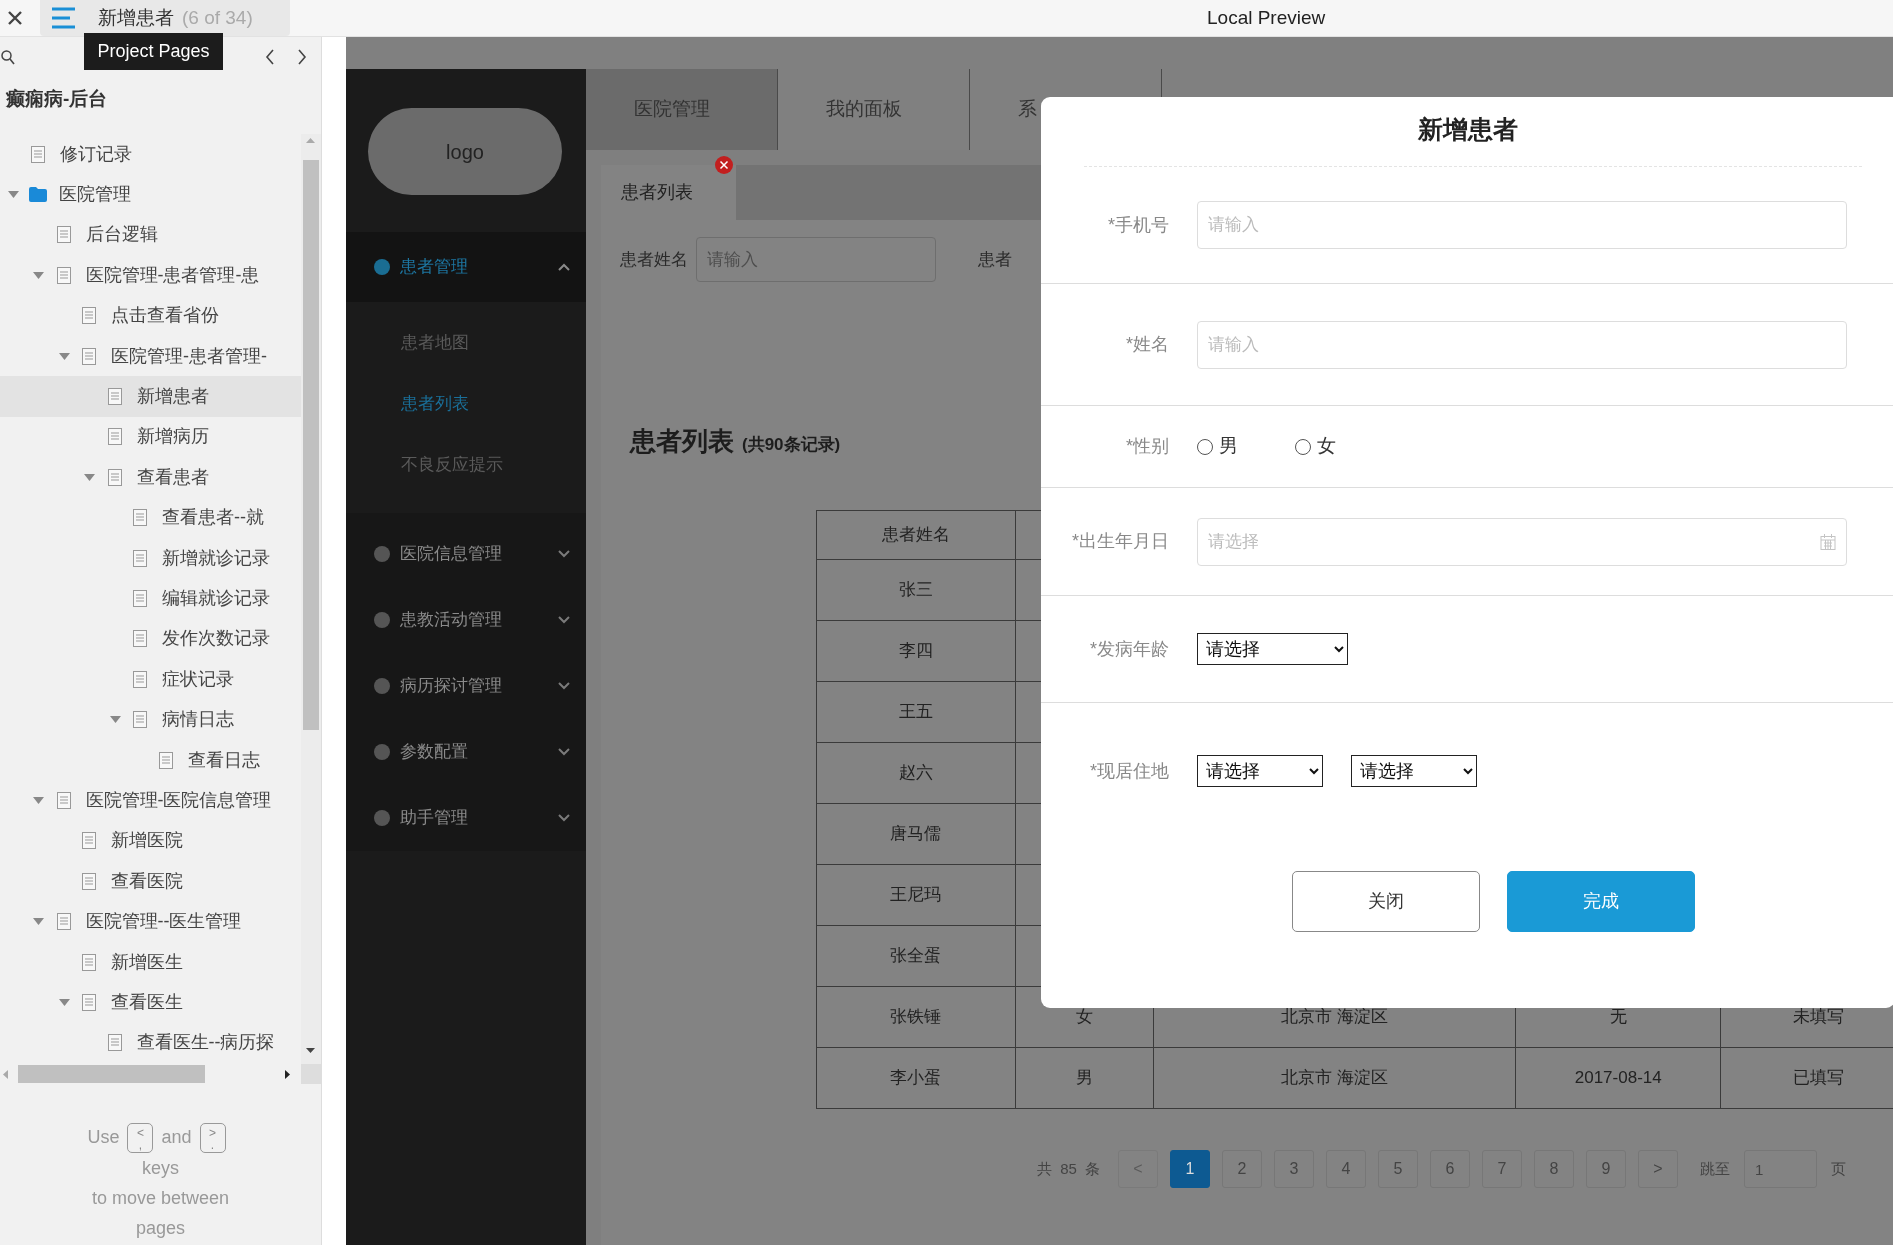 Image resolution: width=1893 pixels, height=1245 pixels. What do you see at coordinates (151, 1042) in the screenshot?
I see `tree-row: 查看医生--病历探` at bounding box center [151, 1042].